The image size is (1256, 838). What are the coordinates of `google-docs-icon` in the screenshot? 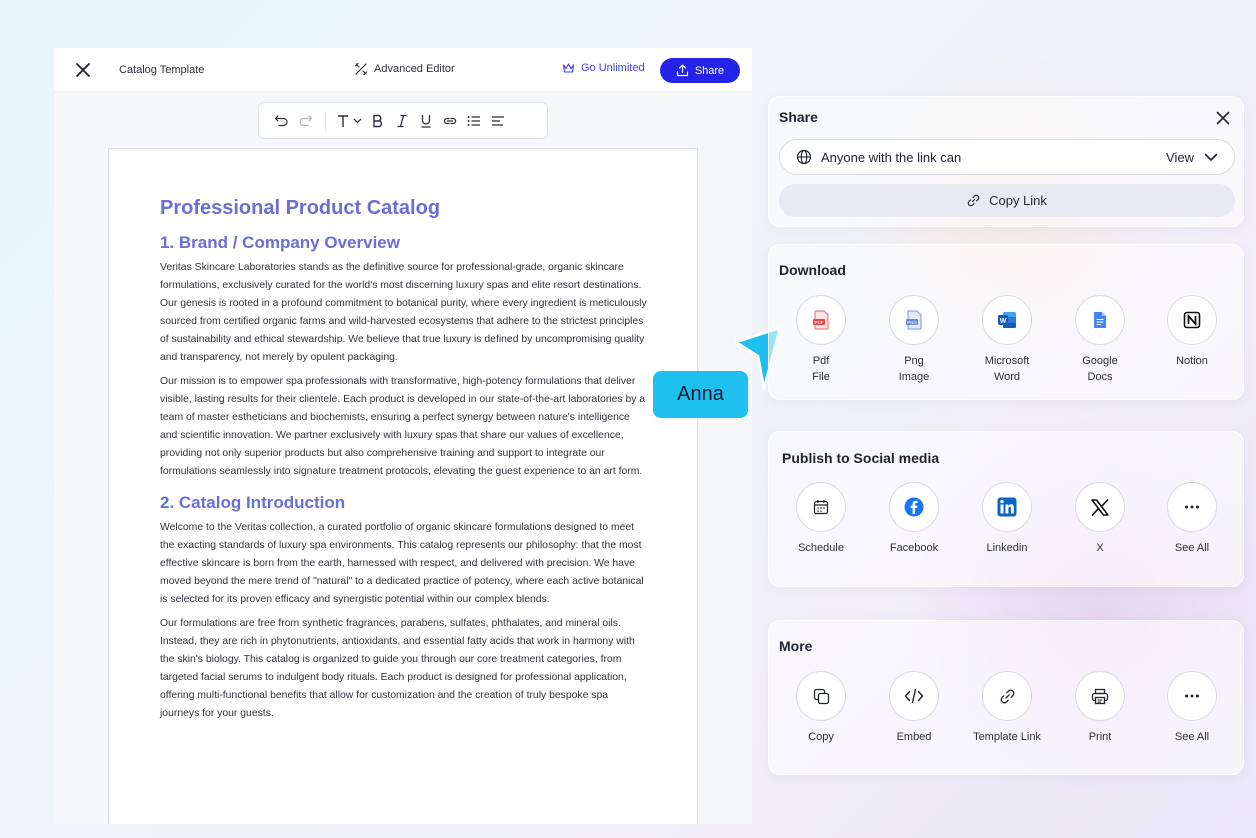 It's located at (1100, 320).